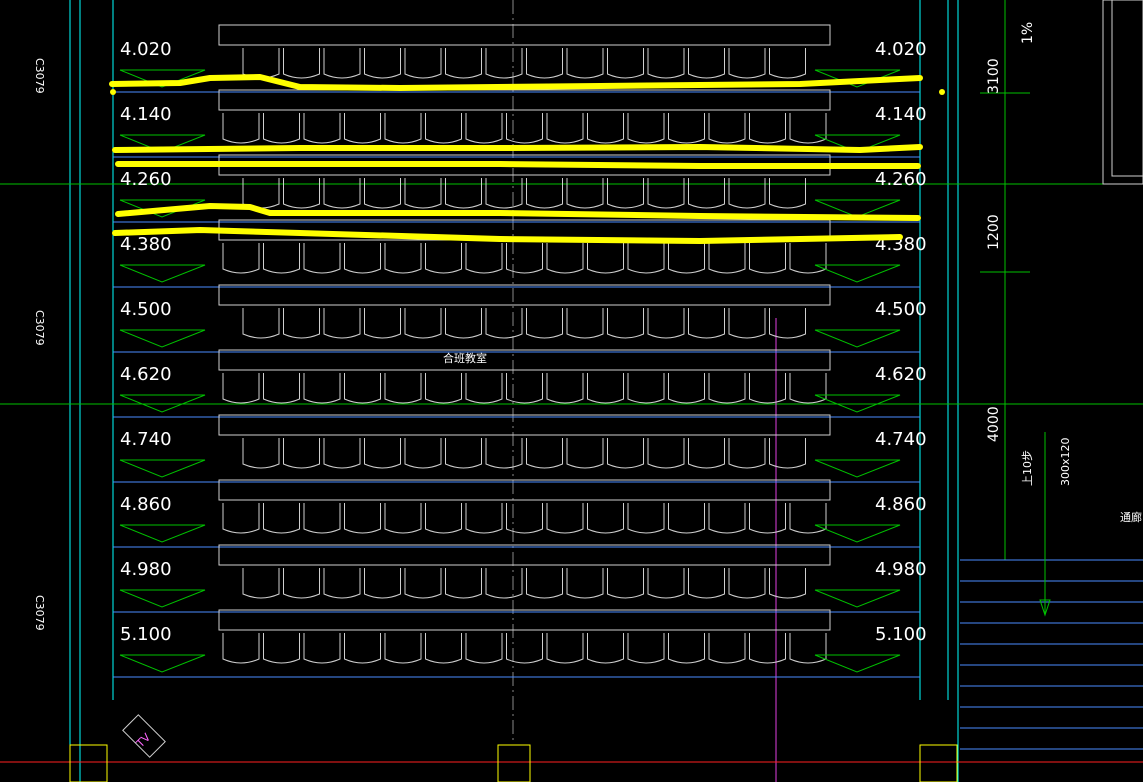 The width and height of the screenshot is (1143, 782). I want to click on elevation-label-left: 4.860, so click(146, 504).